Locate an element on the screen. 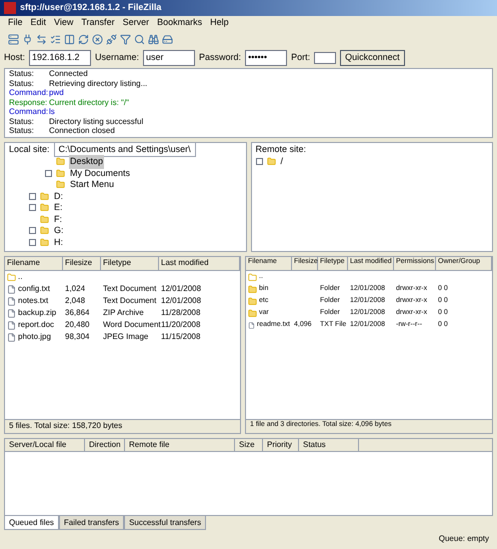 This screenshot has width=497, height=549. host-field: 192.168.1.2 is located at coordinates (60, 58).